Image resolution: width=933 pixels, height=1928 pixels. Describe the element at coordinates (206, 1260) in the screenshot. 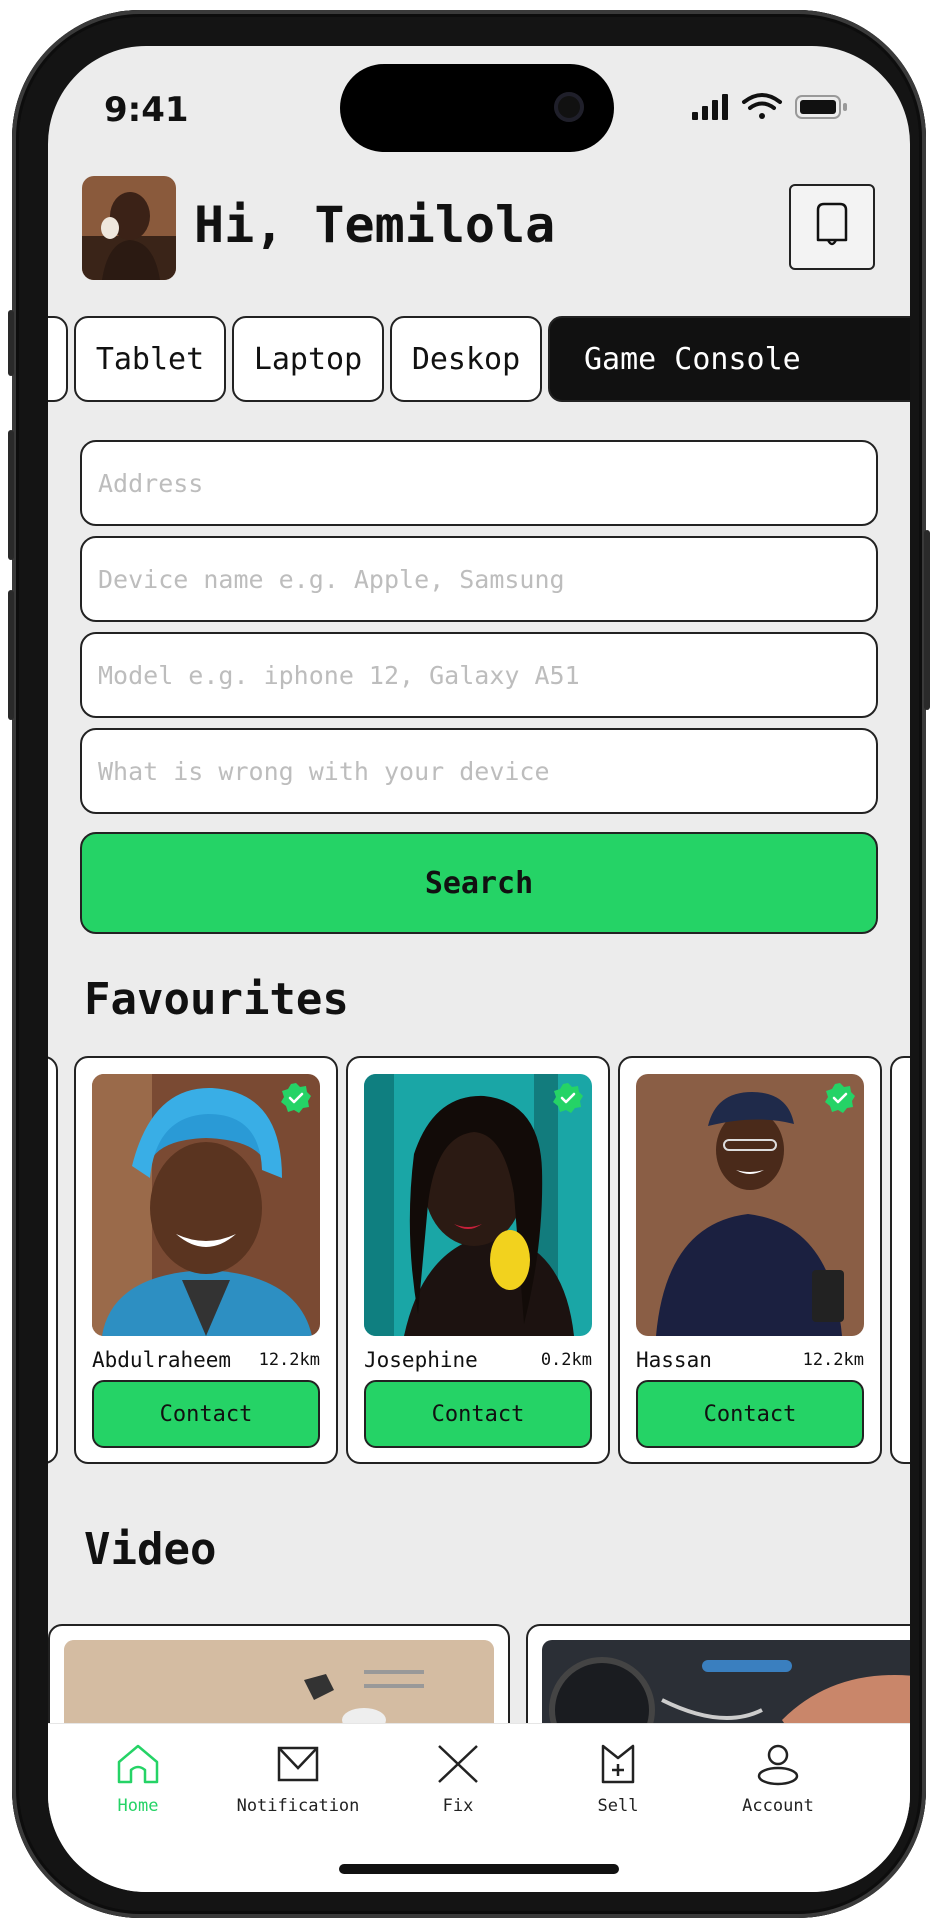

I see `favourite-card: Abdulraheem 12.2km Contact` at that location.